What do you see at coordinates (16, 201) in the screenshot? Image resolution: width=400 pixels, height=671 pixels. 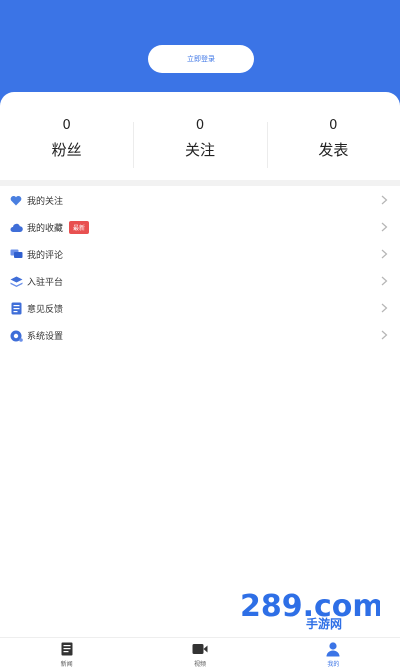 I see `heart-icon` at bounding box center [16, 201].